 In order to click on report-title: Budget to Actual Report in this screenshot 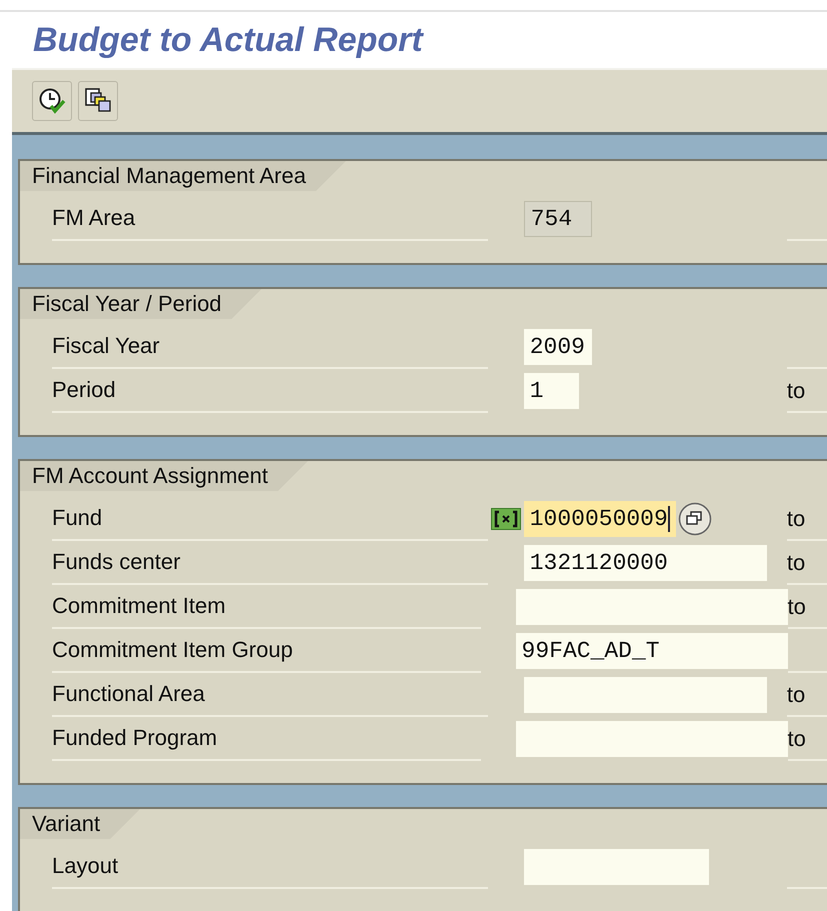, I will do `click(228, 40)`.